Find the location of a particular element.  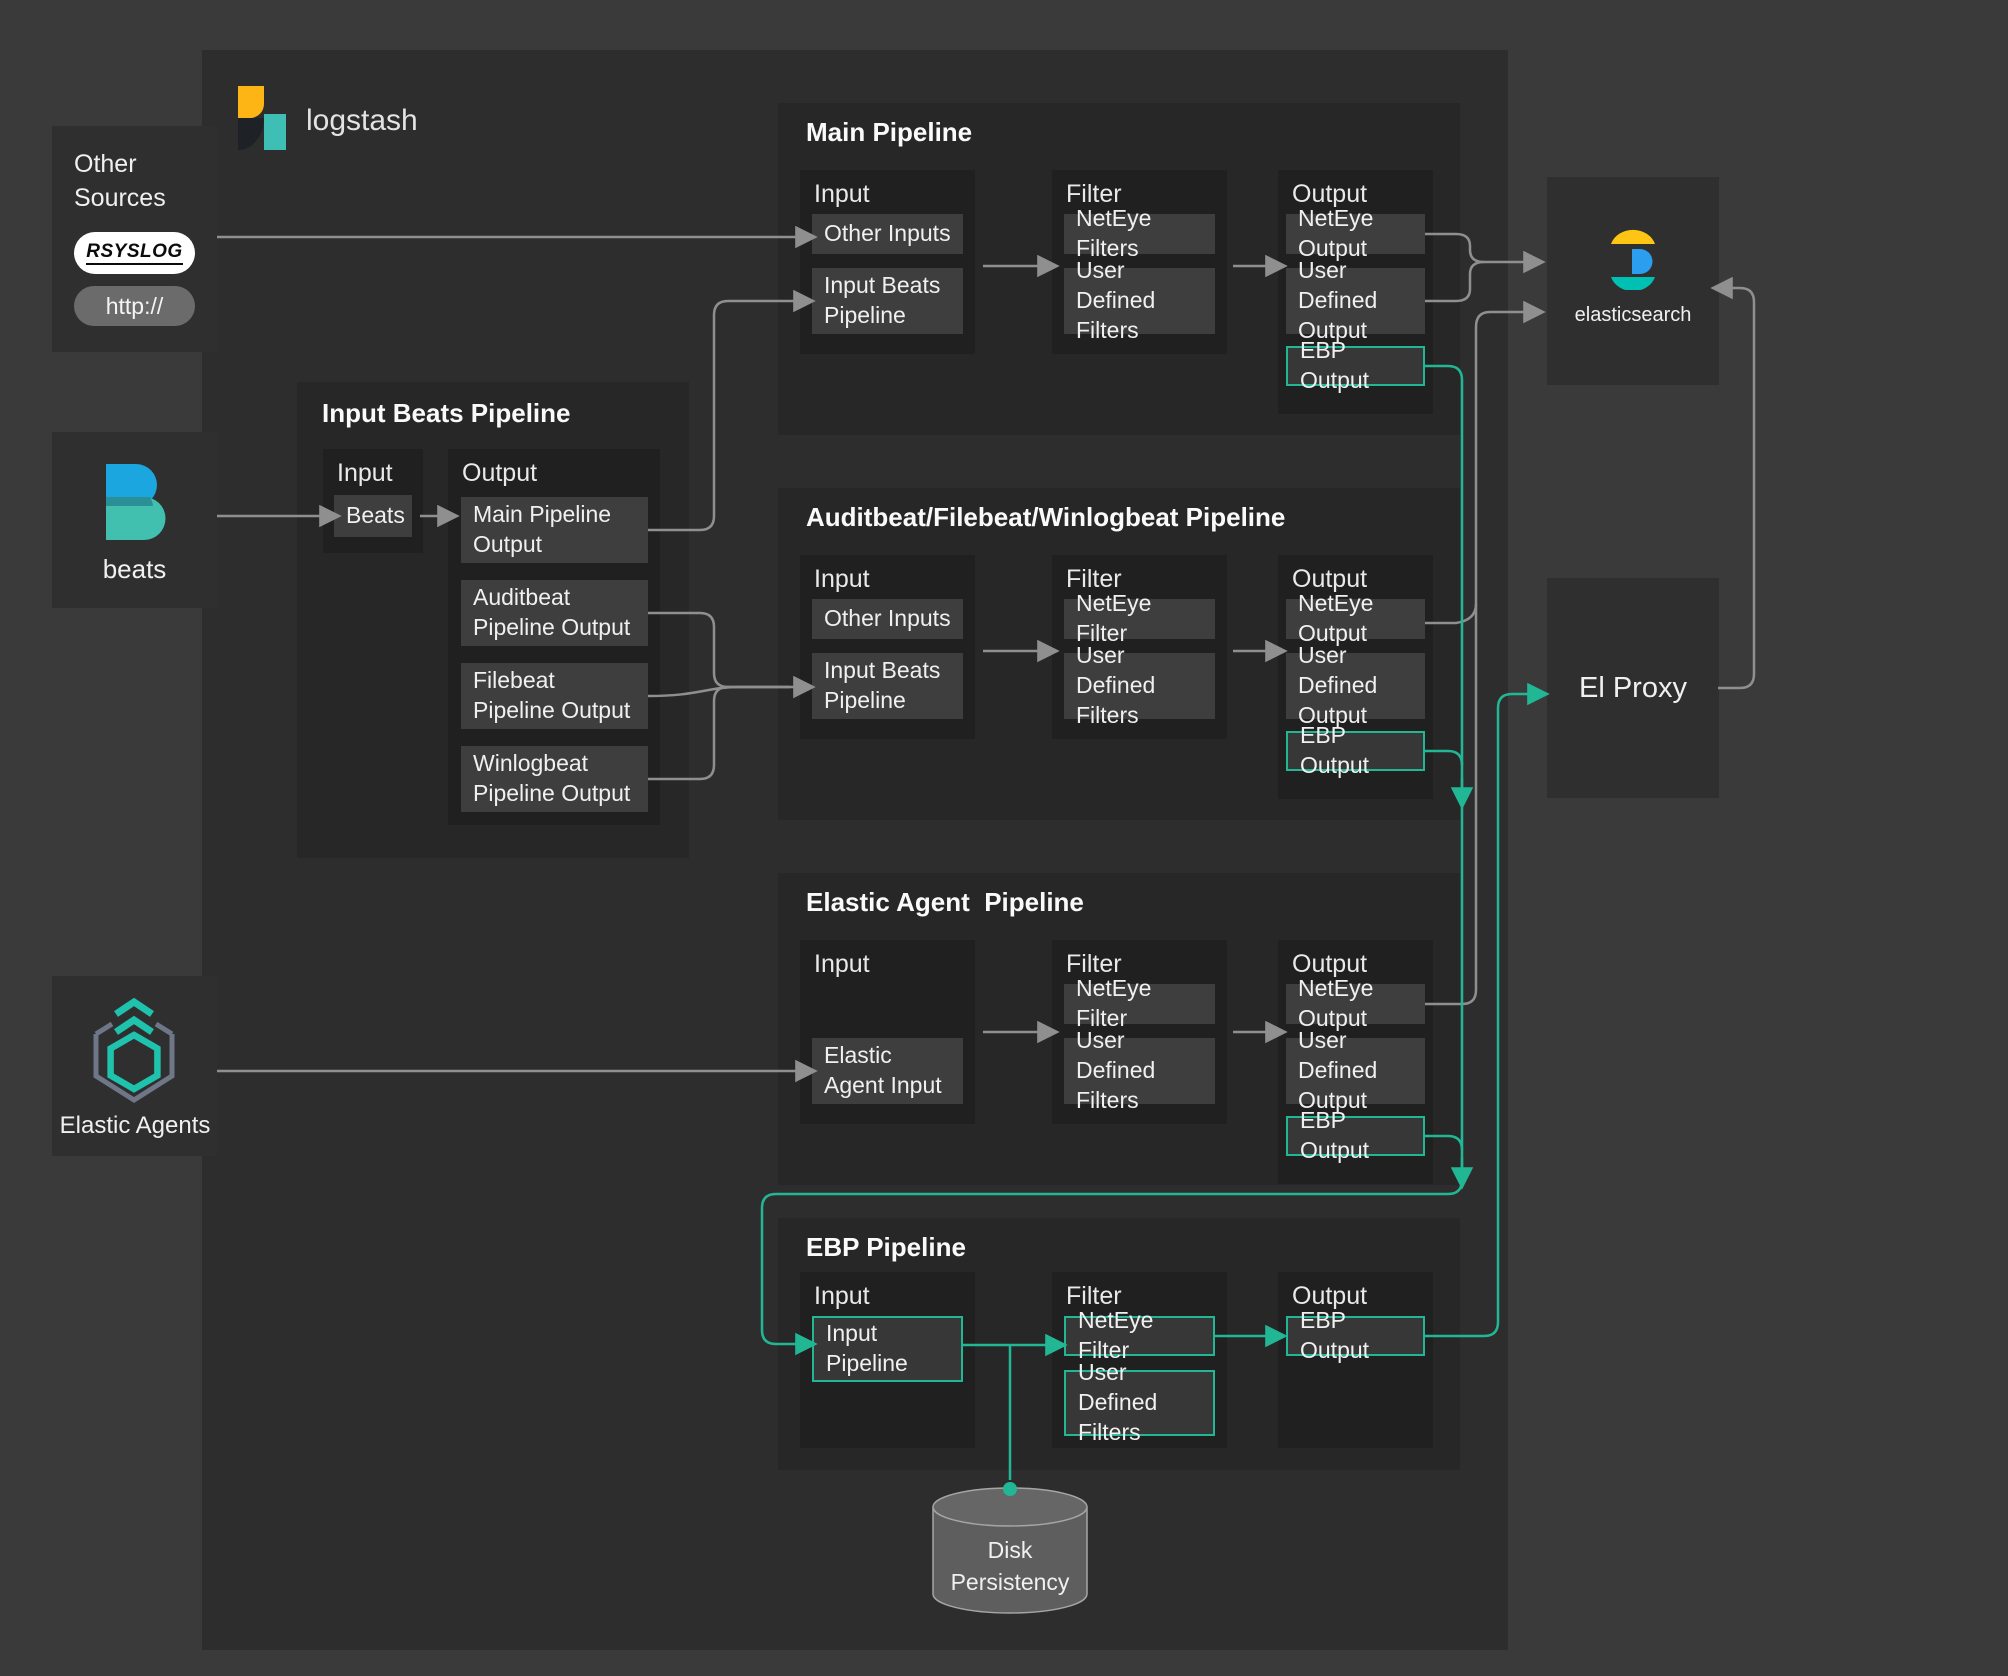

other-sources-title: Other Sources is located at coordinates (120, 181).